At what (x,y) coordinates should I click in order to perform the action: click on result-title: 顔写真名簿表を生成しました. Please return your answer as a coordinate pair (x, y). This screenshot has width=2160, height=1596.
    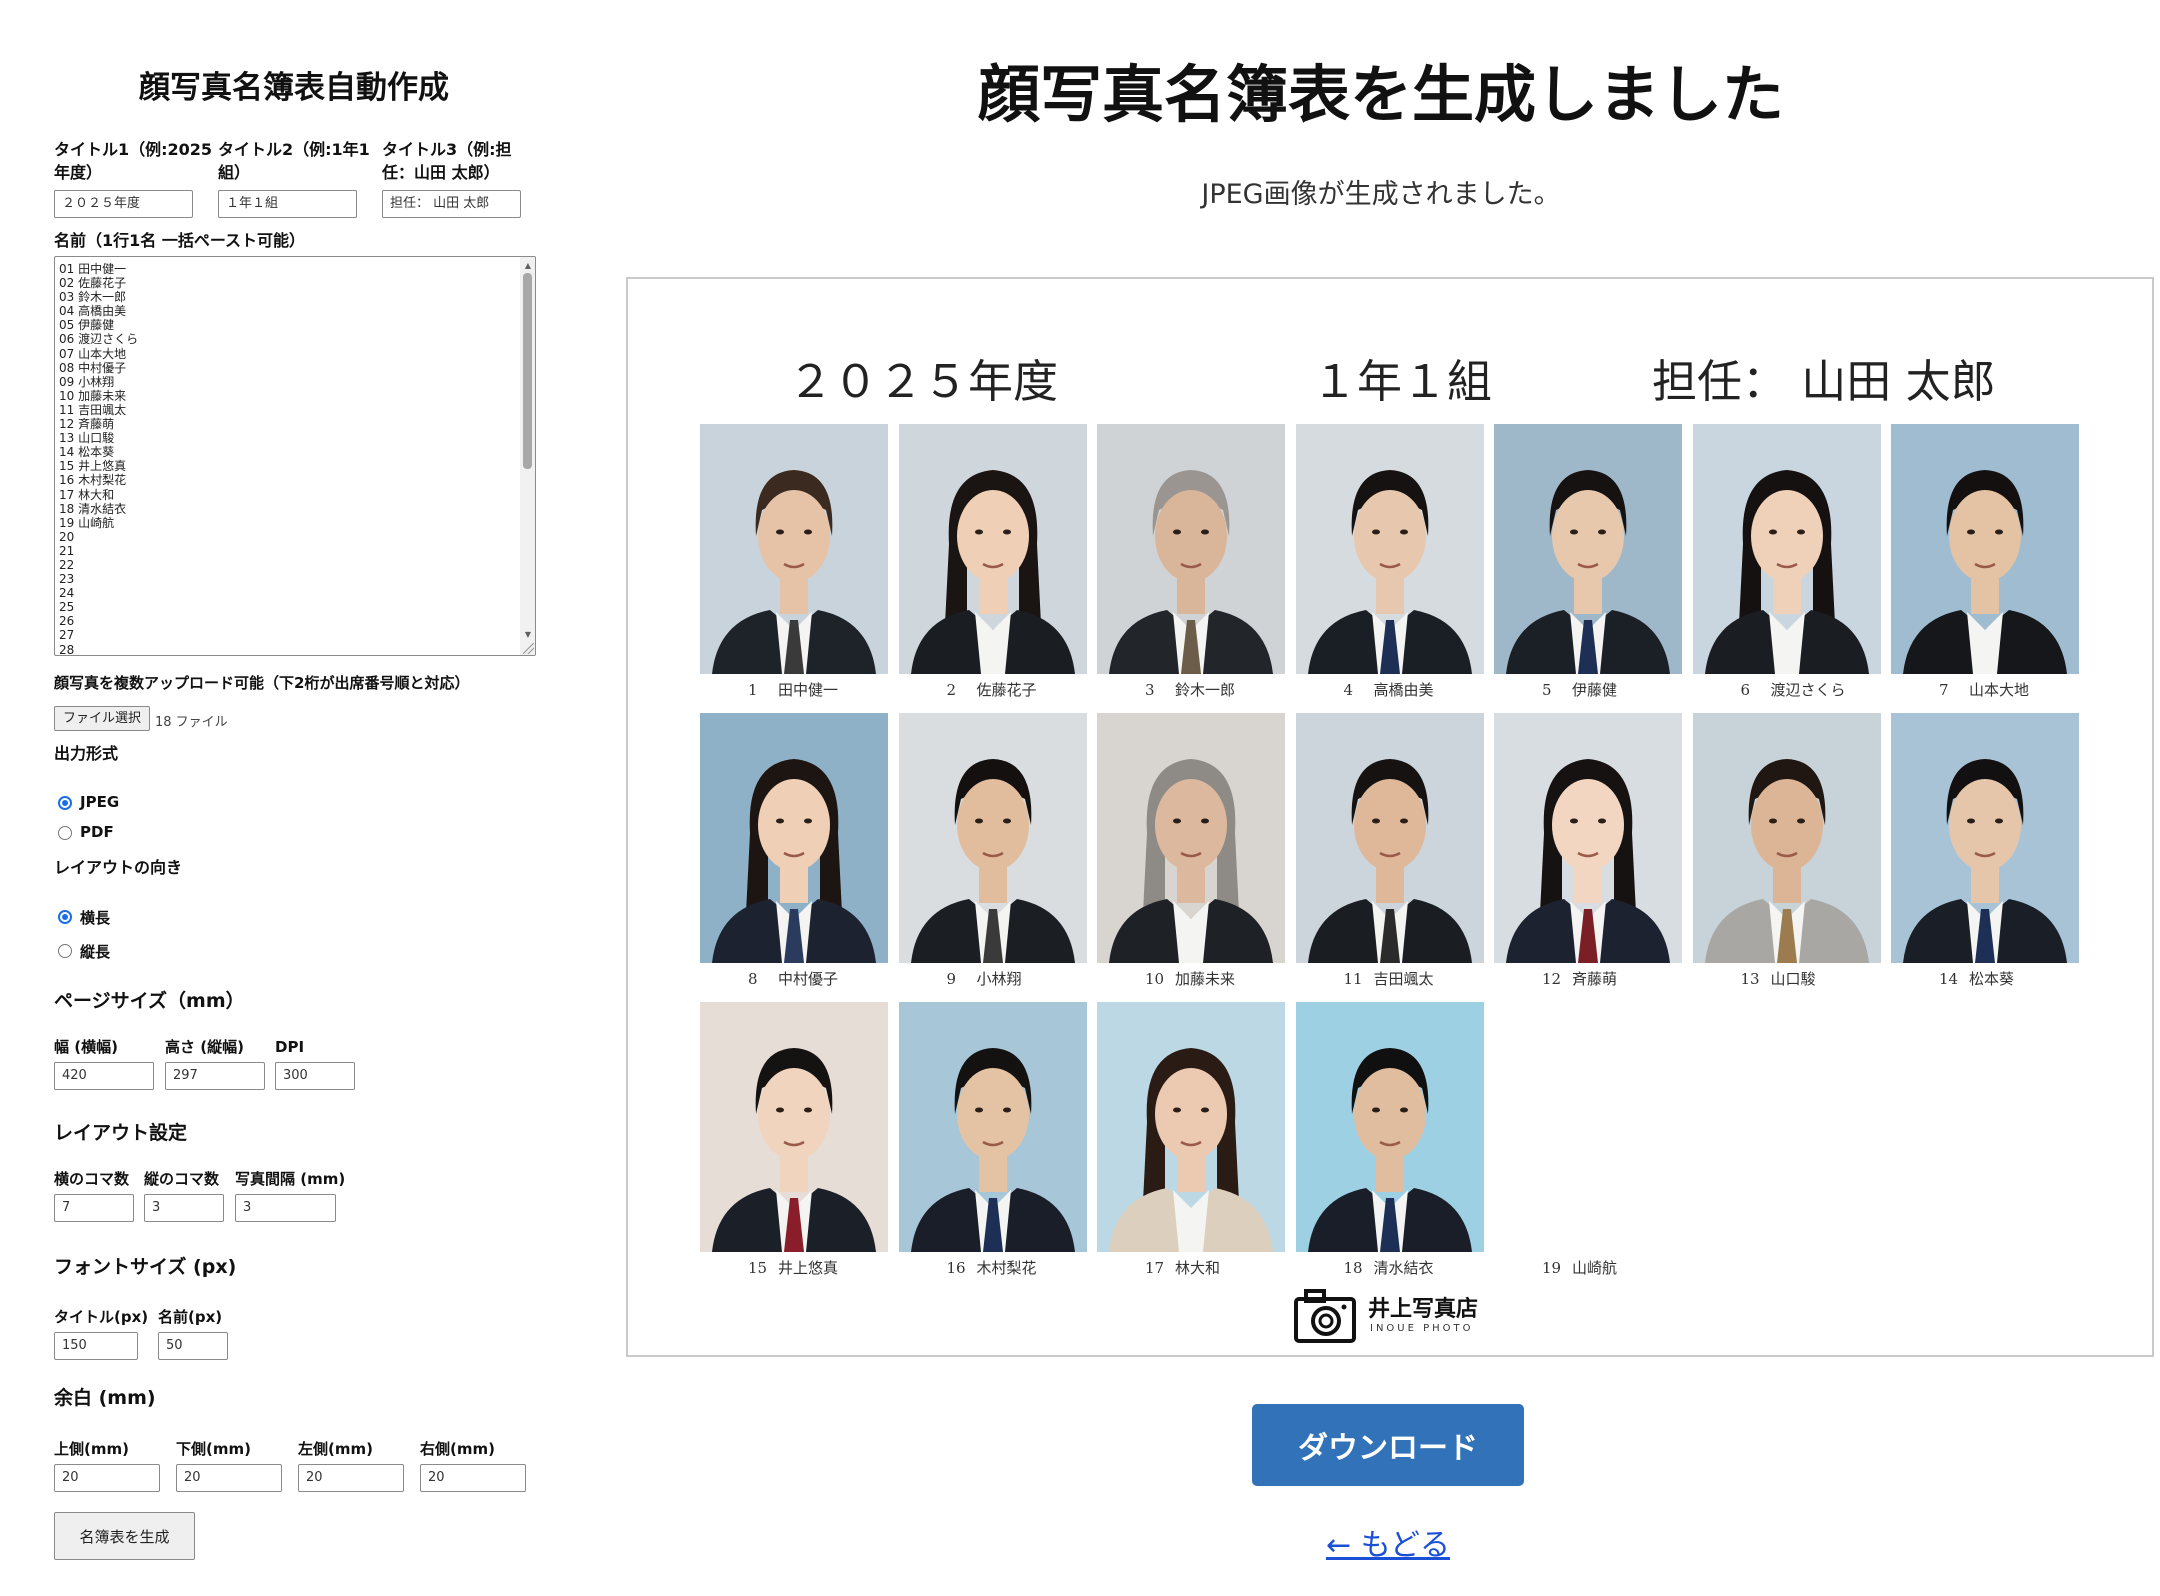
    Looking at the image, I should click on (1380, 94).